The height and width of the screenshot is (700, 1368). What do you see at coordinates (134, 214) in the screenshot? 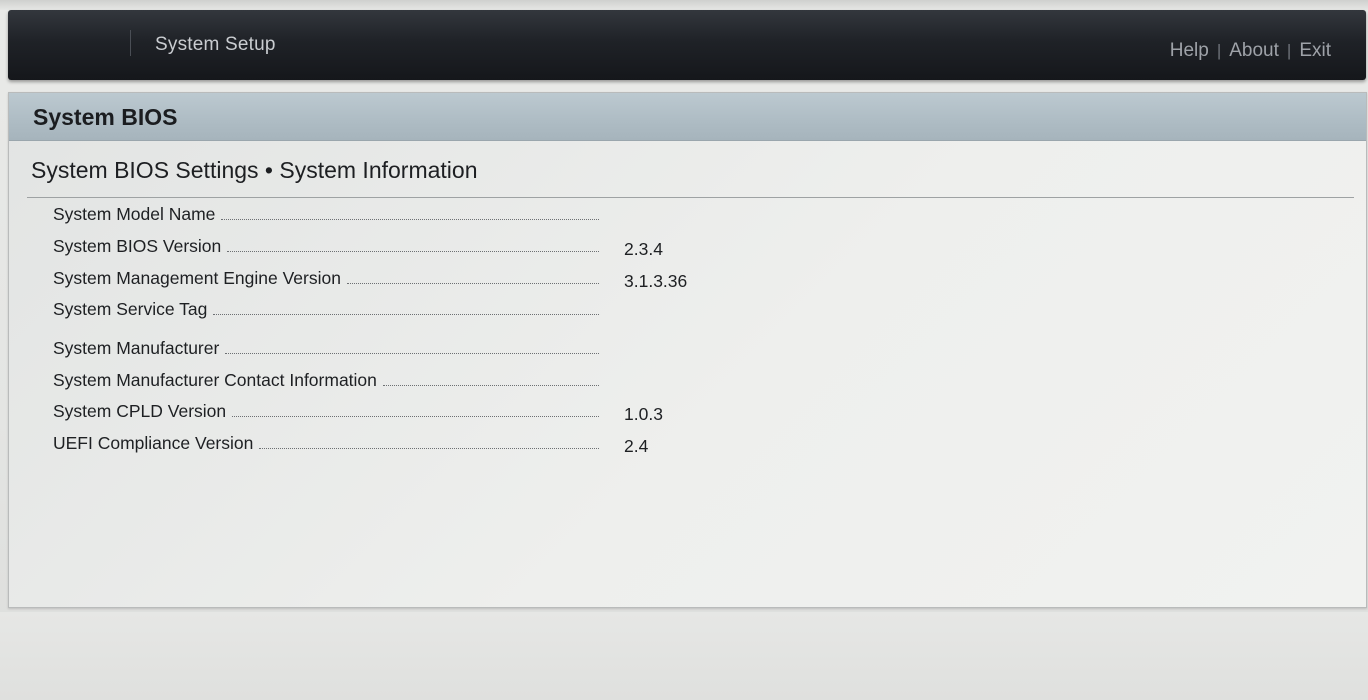
I see `row-label: System Model Name` at bounding box center [134, 214].